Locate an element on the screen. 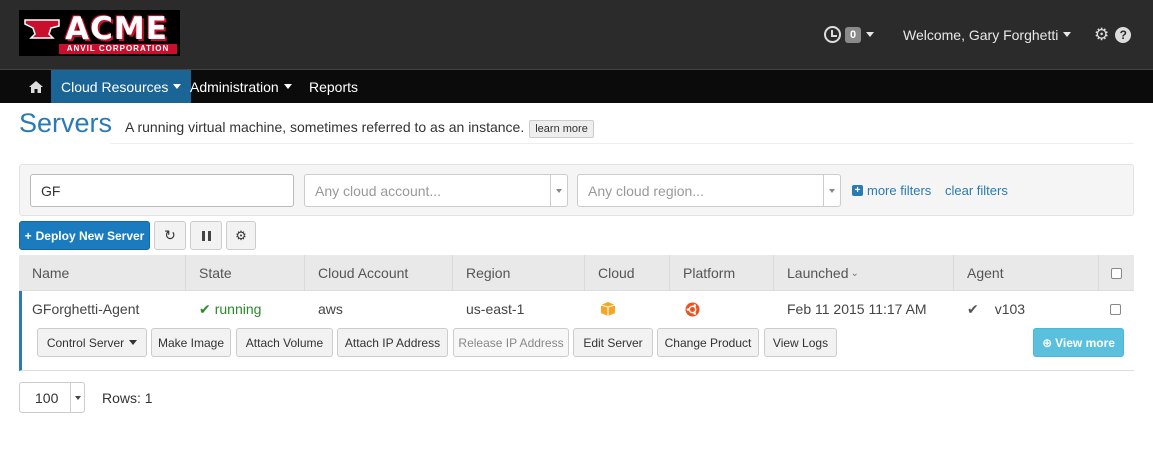 This screenshot has width=1153, height=460. attach-ip-address-button: Attach IP Address is located at coordinates (392, 342).